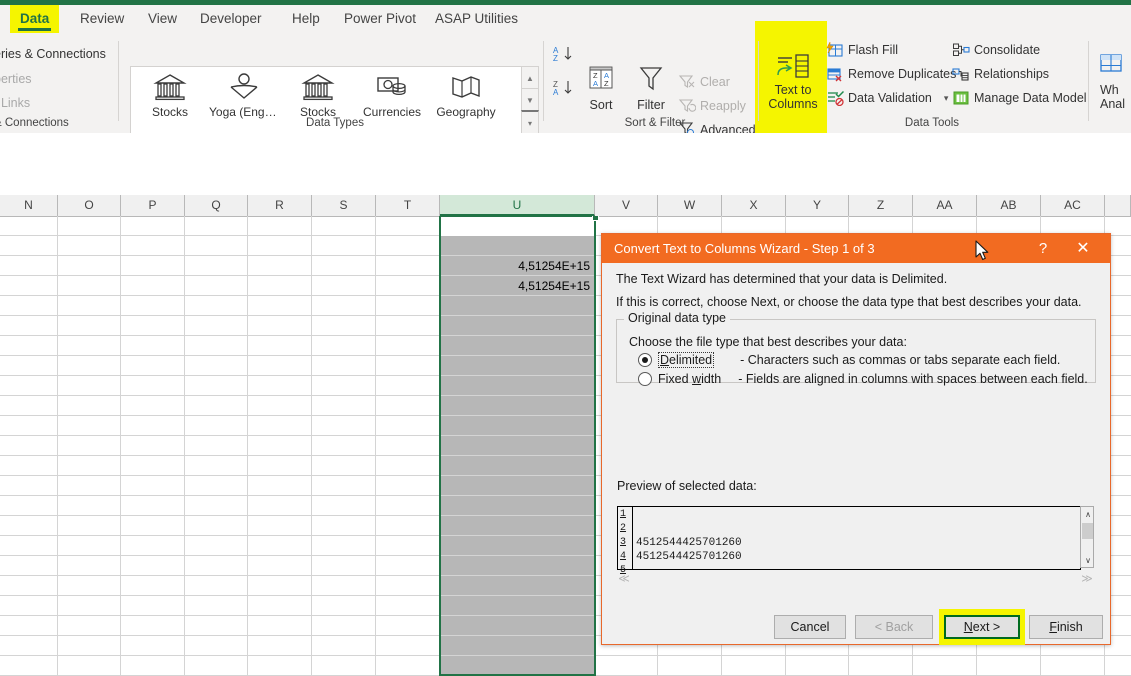  Describe the element at coordinates (1019, 98) in the screenshot. I see `manage-data-model-button: Manage Data Model` at that location.